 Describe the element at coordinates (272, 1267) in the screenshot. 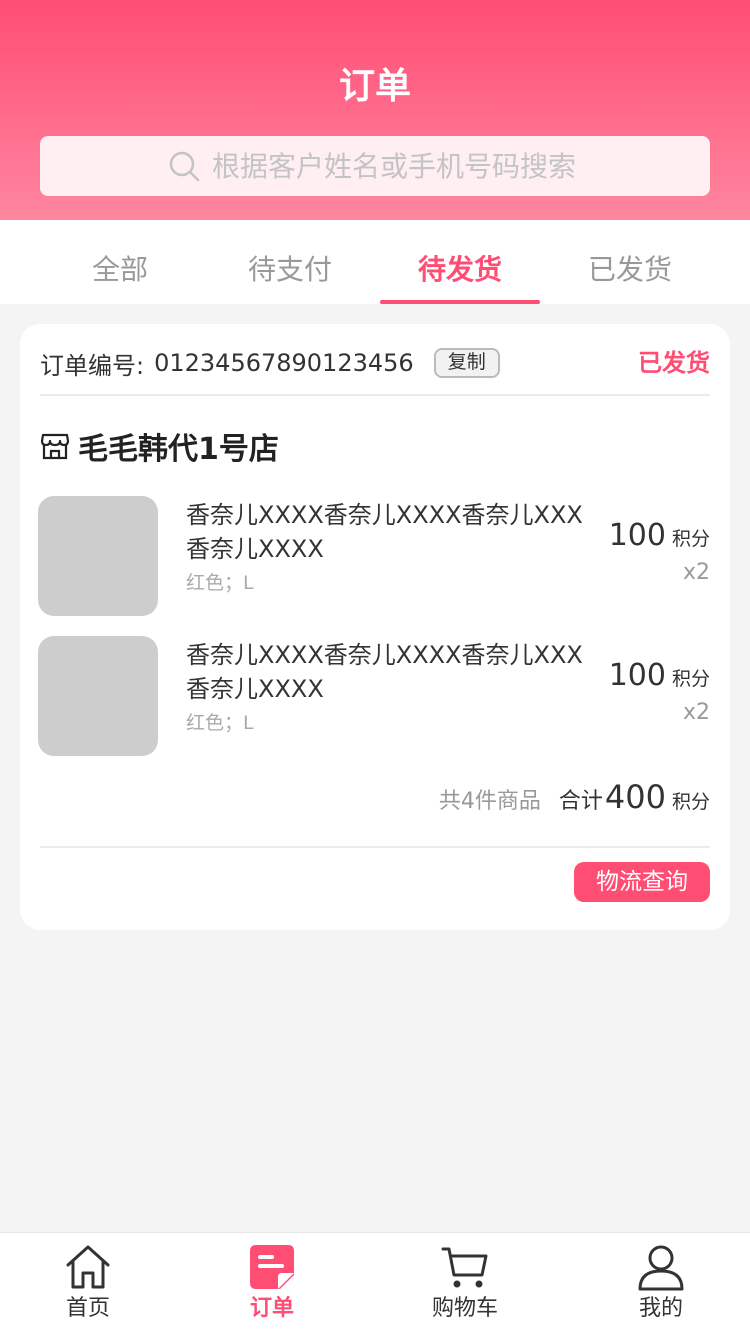

I see `order-icon` at that location.